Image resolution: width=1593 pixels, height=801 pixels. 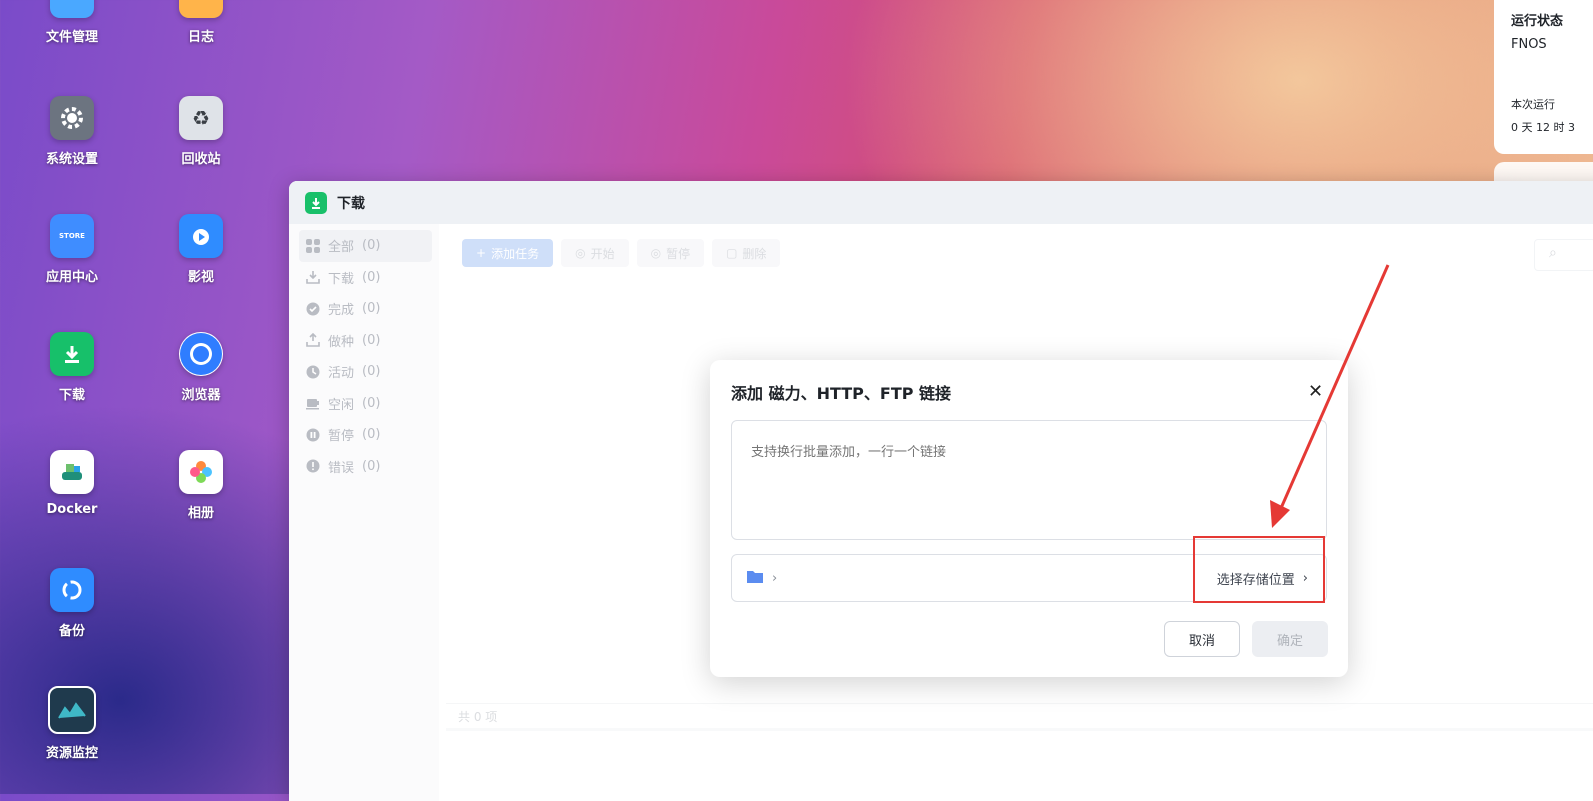 I want to click on download-tray-icon, so click(x=313, y=277).